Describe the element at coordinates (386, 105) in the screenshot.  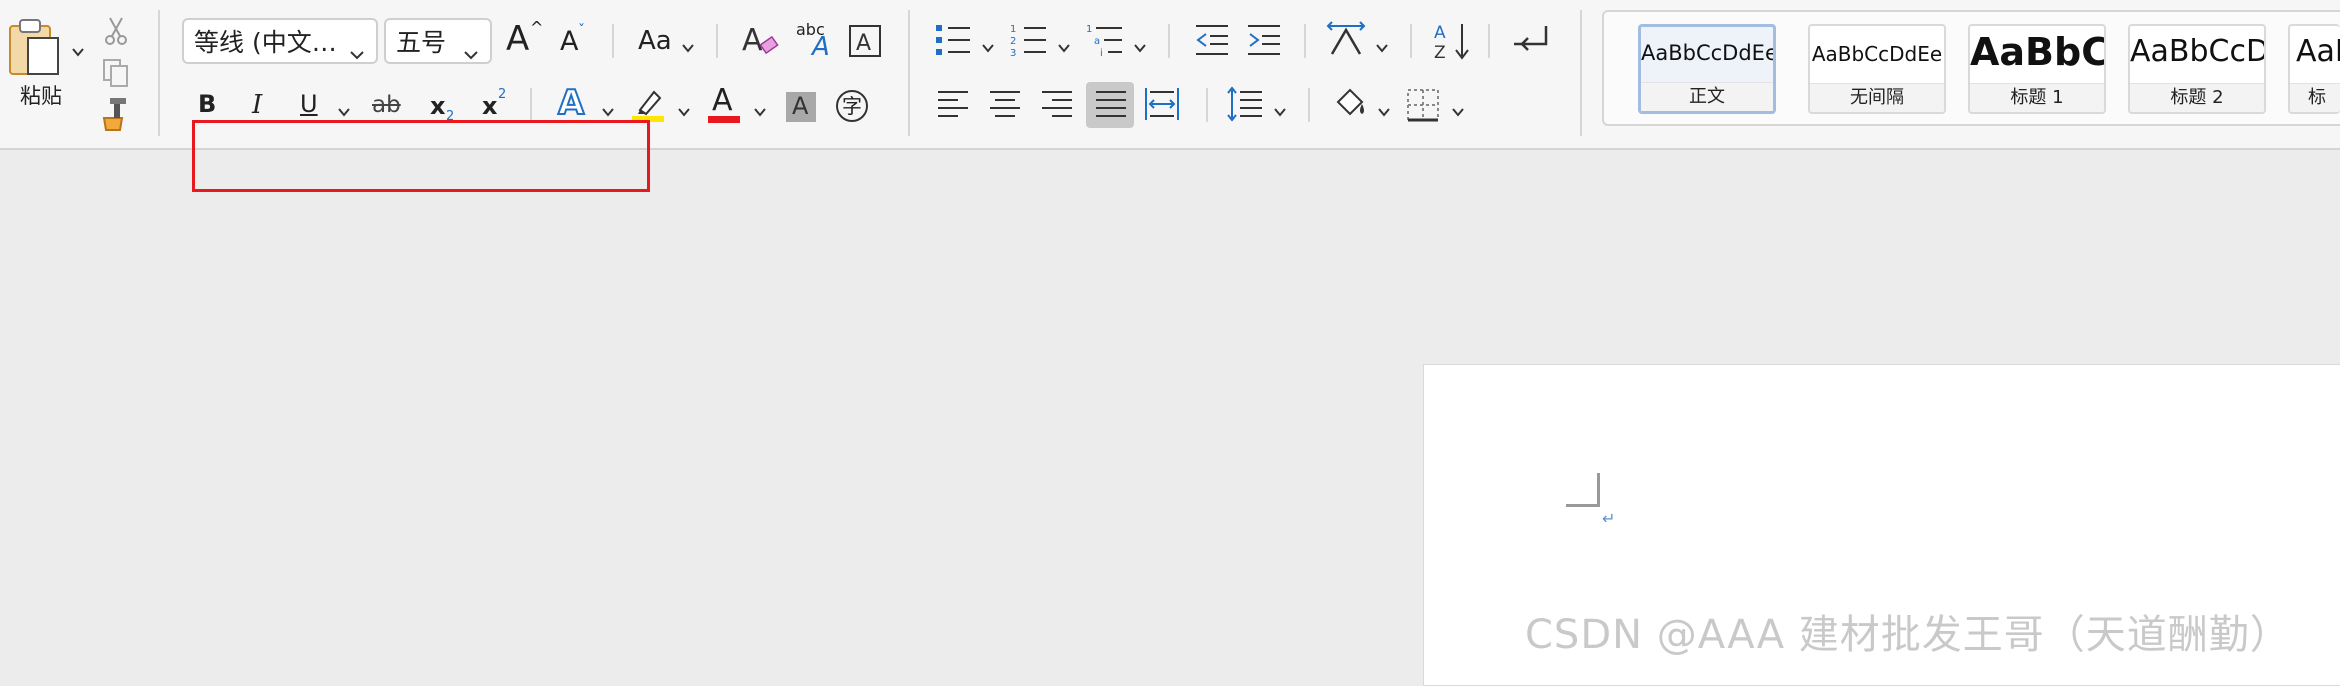
I see `strikethrough-button: ab` at that location.